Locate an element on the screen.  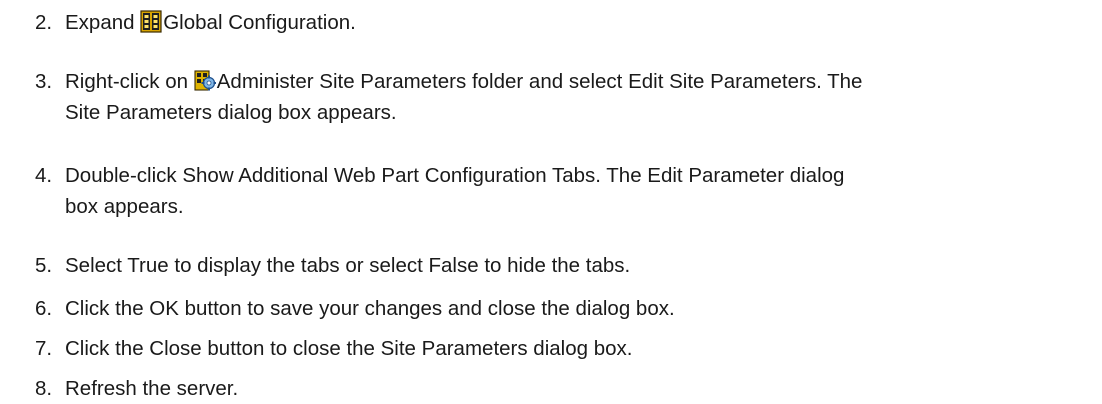
step-number: 8. is located at coordinates (44, 388).